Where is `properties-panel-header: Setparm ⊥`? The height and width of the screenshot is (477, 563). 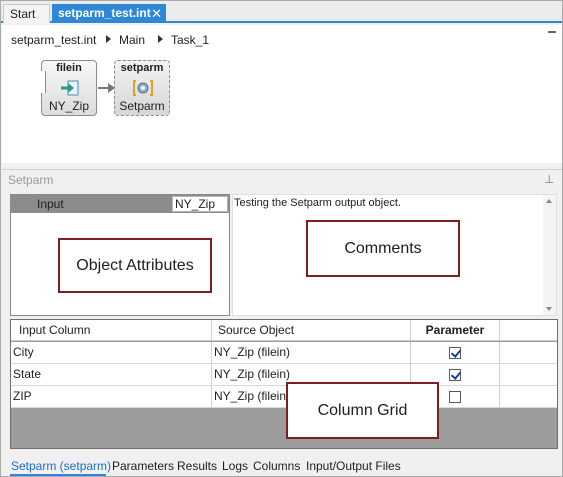
properties-panel-header: Setparm ⊥ is located at coordinates (282, 179).